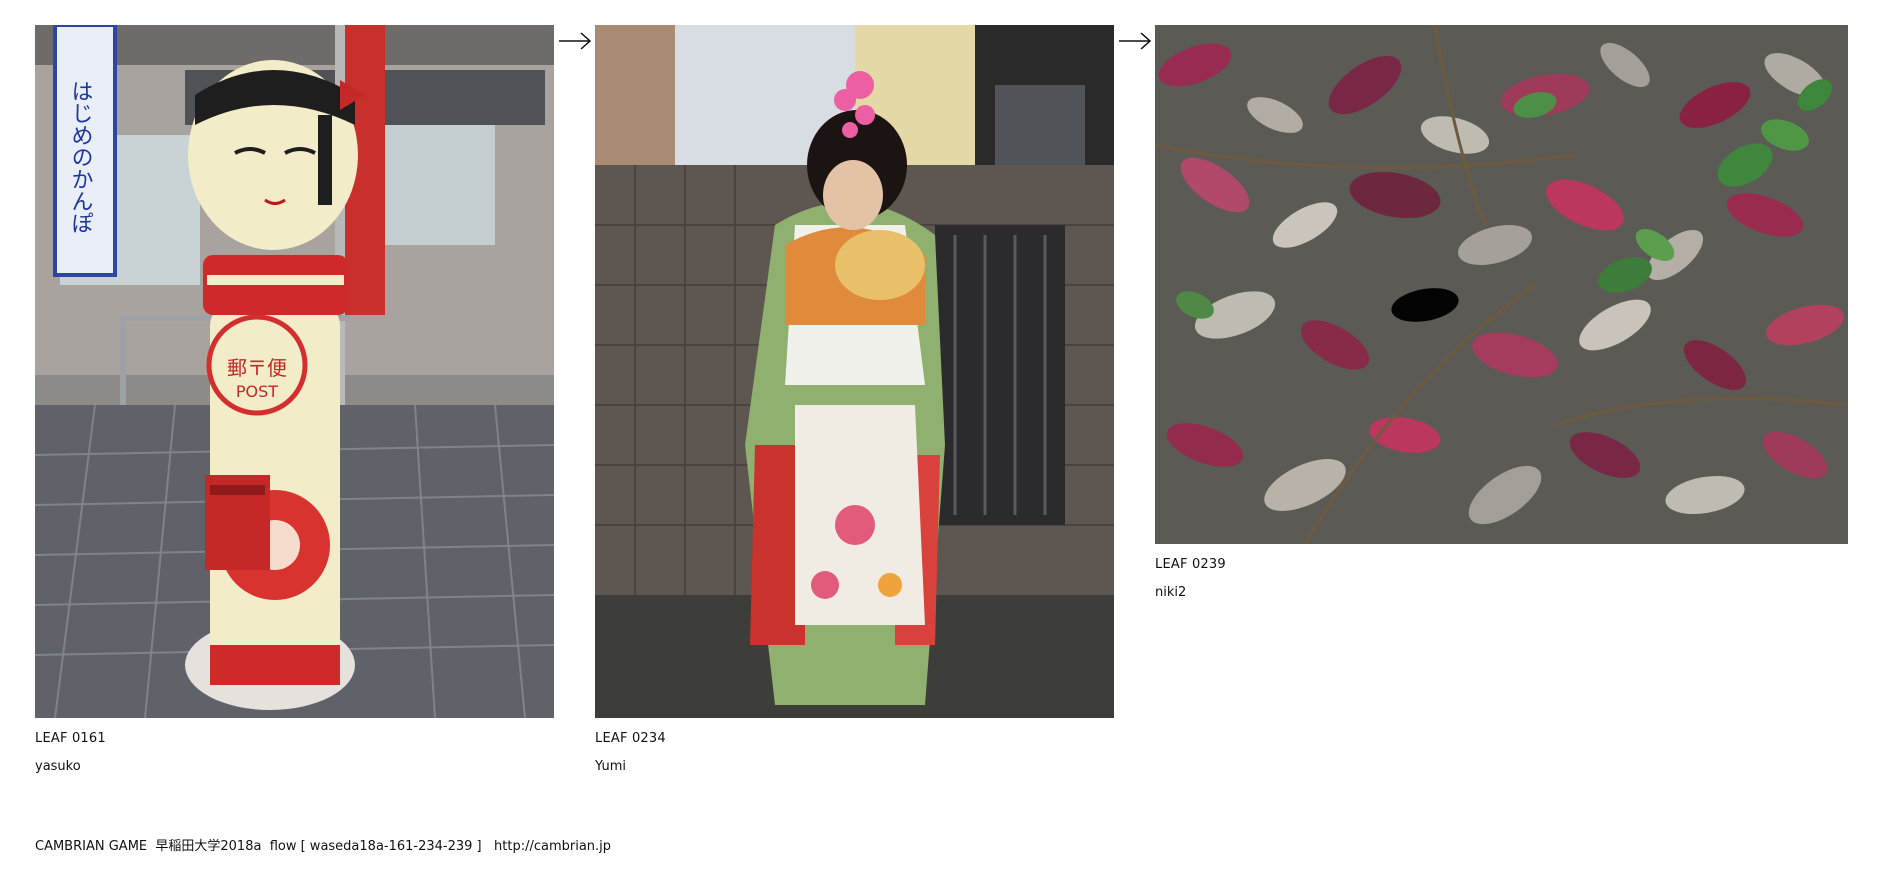 The width and height of the screenshot is (1883, 872). What do you see at coordinates (257, 391) in the screenshot?
I see `post-latin-text: POST` at bounding box center [257, 391].